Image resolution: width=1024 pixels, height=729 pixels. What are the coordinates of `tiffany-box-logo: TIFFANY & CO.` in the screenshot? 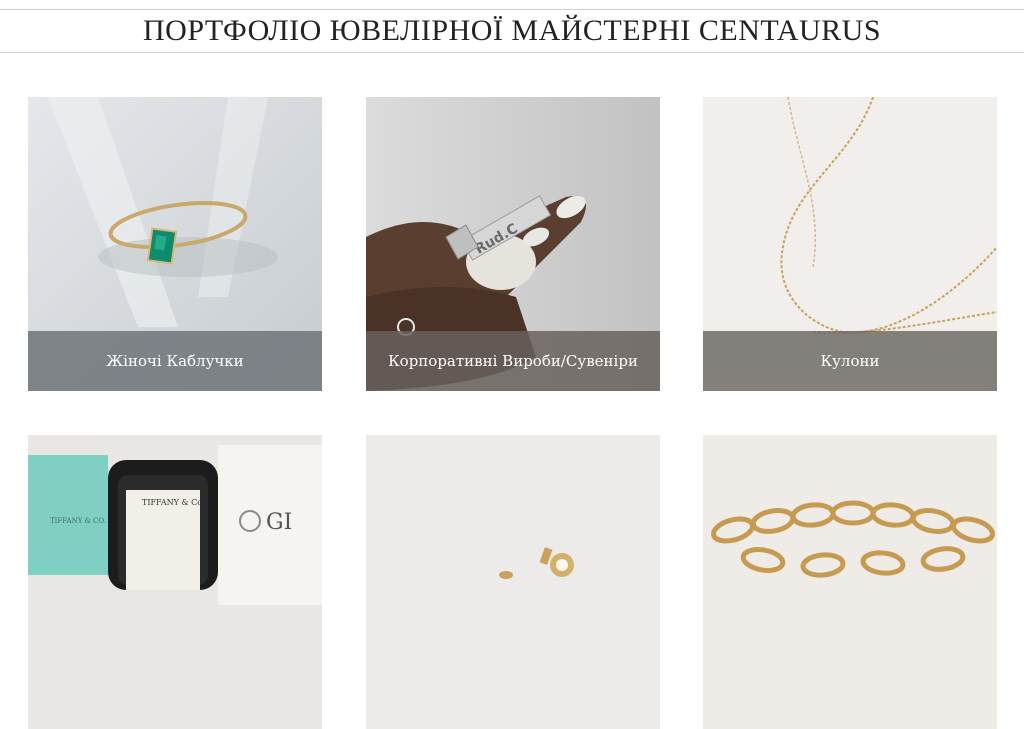 It's located at (78, 521).